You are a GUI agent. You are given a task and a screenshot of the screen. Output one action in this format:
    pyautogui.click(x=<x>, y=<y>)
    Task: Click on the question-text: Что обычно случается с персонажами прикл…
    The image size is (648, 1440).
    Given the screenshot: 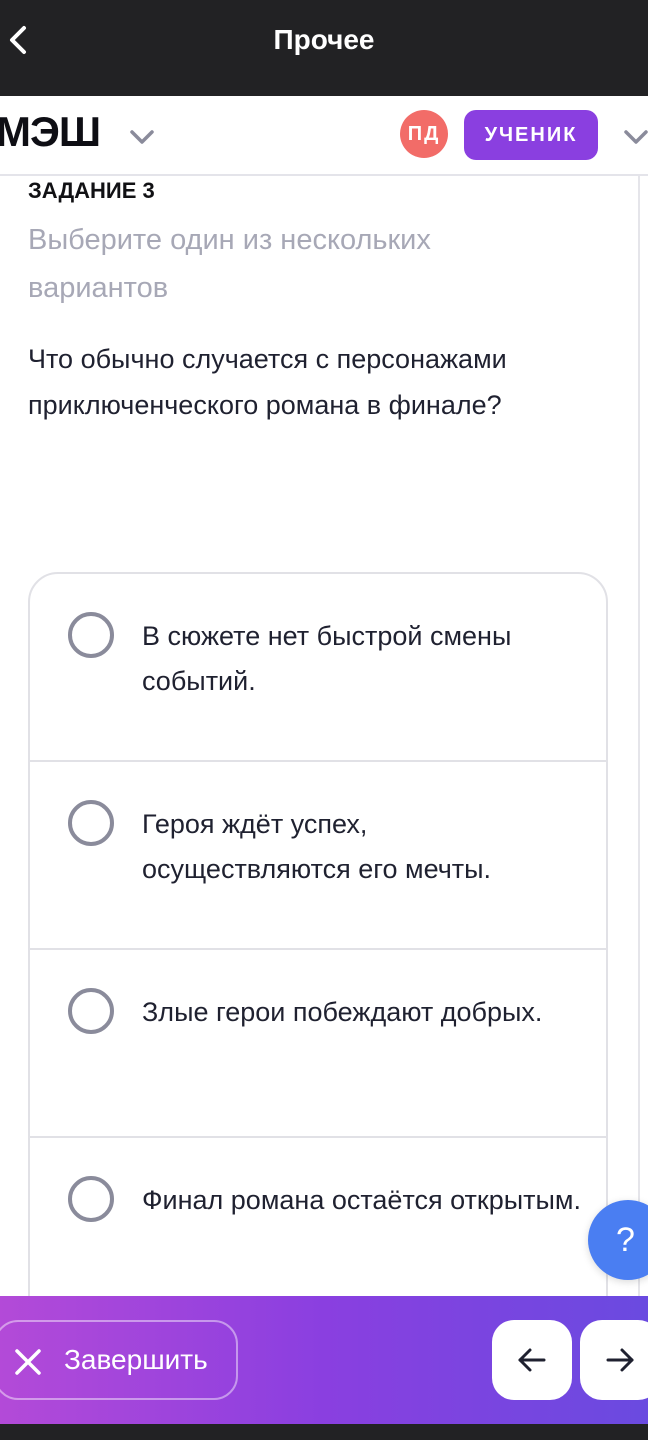 What is the action you would take?
    pyautogui.click(x=267, y=382)
    